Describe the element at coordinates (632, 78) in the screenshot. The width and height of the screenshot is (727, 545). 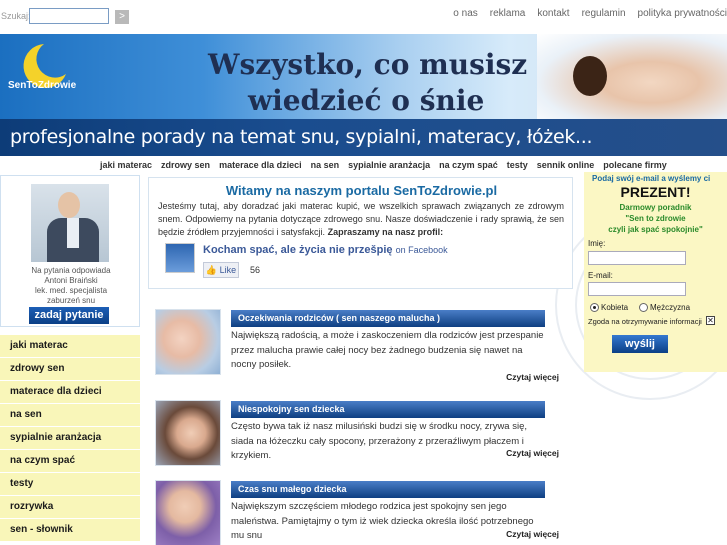
I see `sleeping-woman-image` at that location.